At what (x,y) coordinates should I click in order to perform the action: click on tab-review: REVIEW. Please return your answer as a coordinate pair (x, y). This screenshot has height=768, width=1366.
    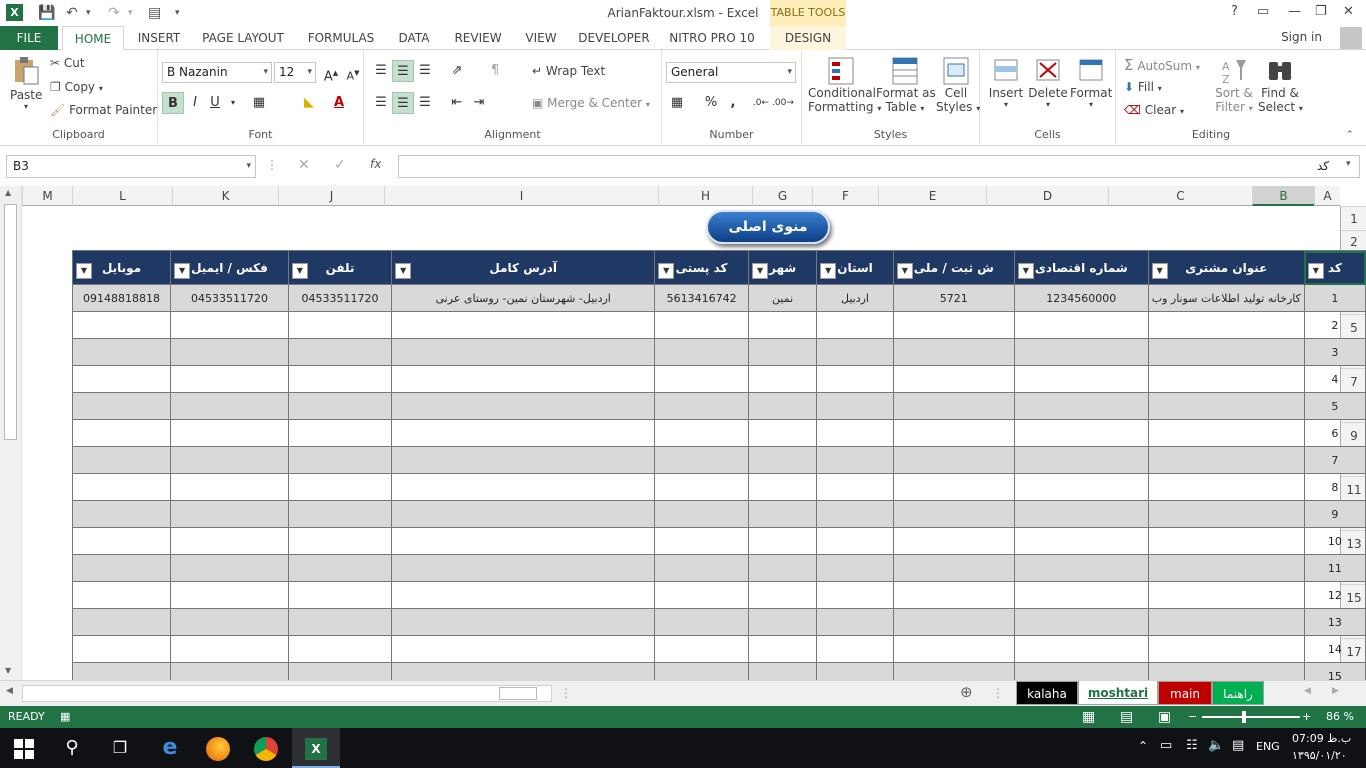
    Looking at the image, I should click on (478, 38).